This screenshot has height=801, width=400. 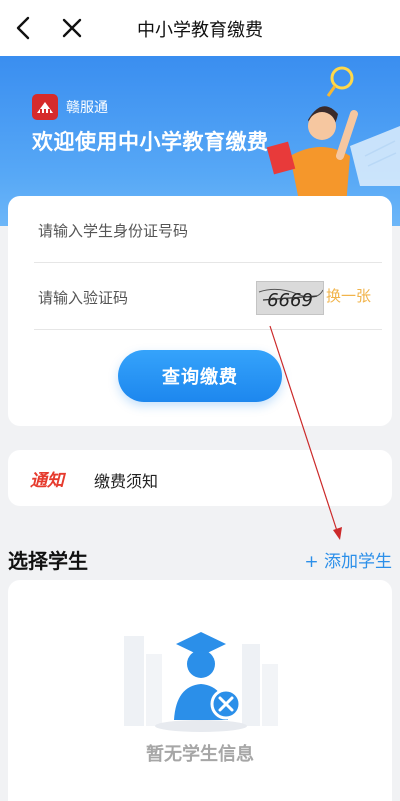 What do you see at coordinates (200, 754) in the screenshot?
I see `empty-student-message: 暂无学生信息` at bounding box center [200, 754].